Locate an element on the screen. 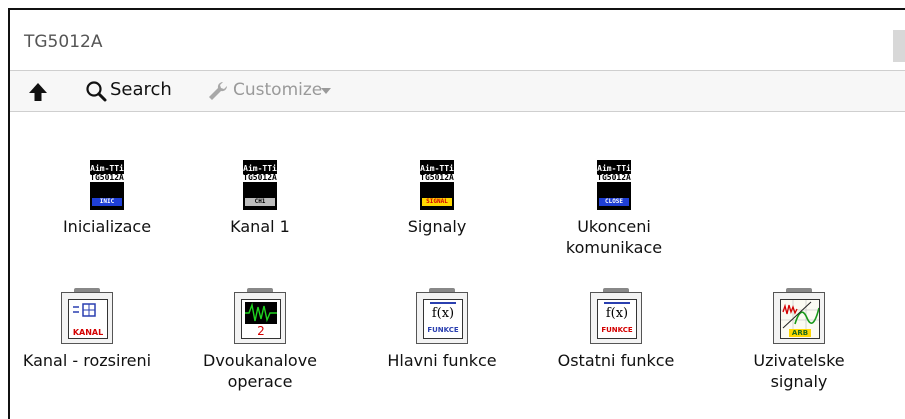 This screenshot has height=419, width=905. toolbar: Search Customize is located at coordinates (457, 91).